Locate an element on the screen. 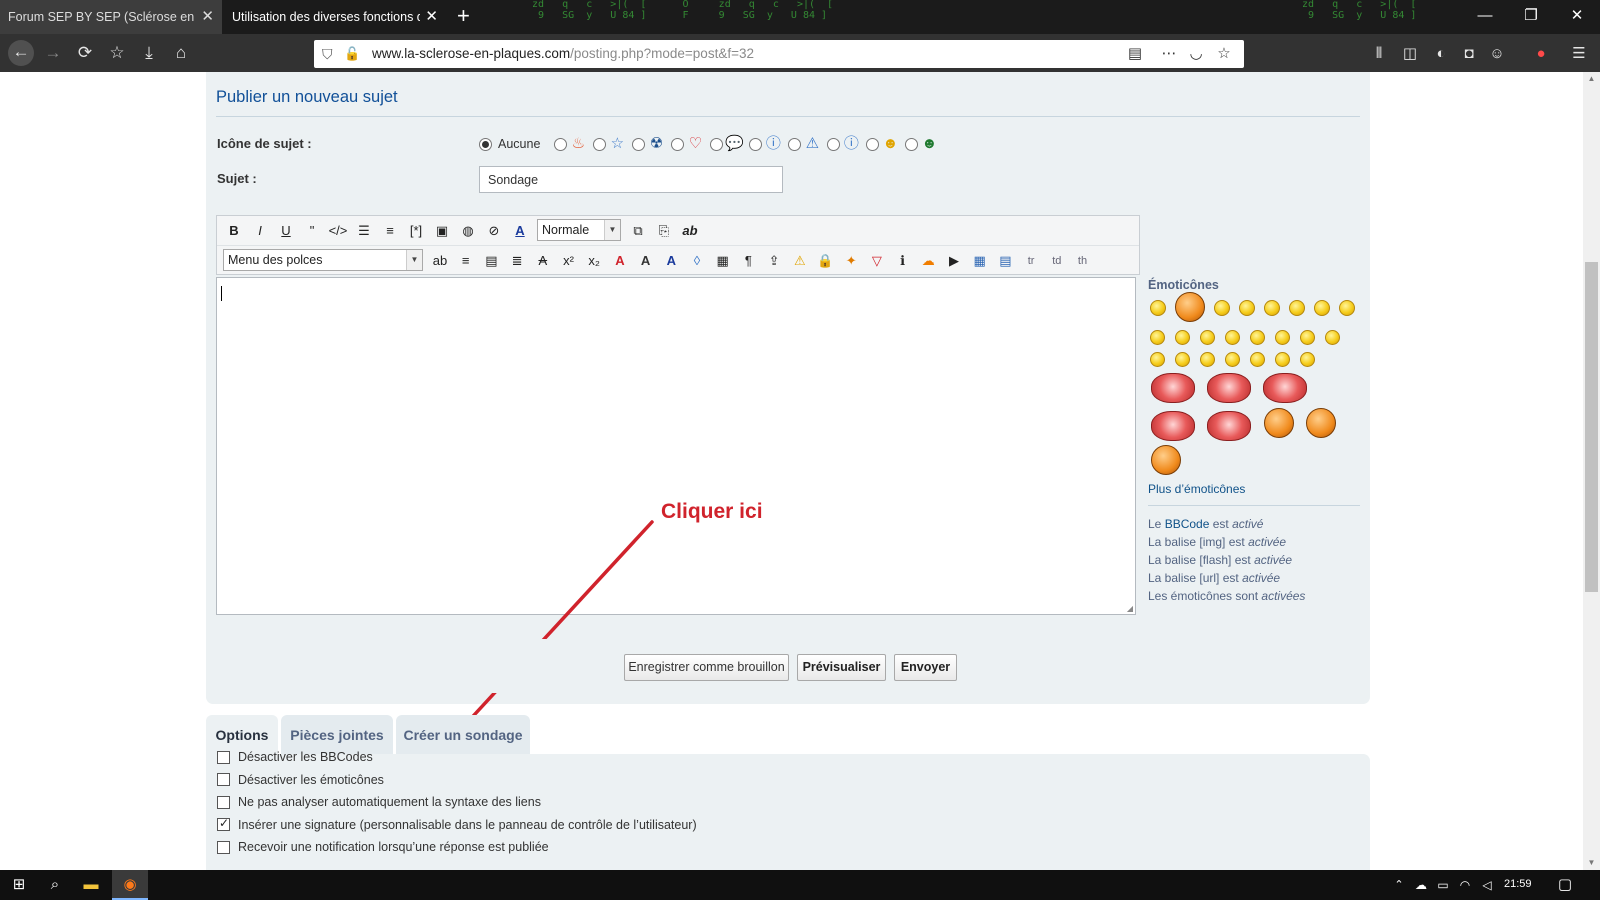 The width and height of the screenshot is (1600, 900). laughing-smiley-icon is located at coordinates (1279, 423).